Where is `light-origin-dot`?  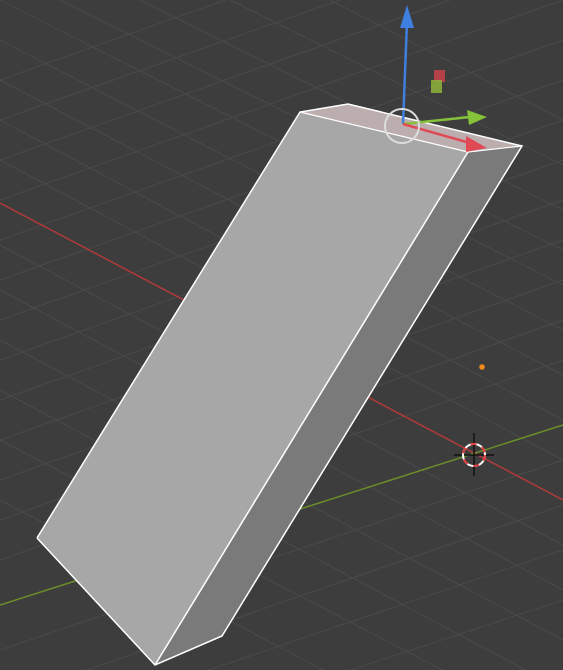
light-origin-dot is located at coordinates (482, 367).